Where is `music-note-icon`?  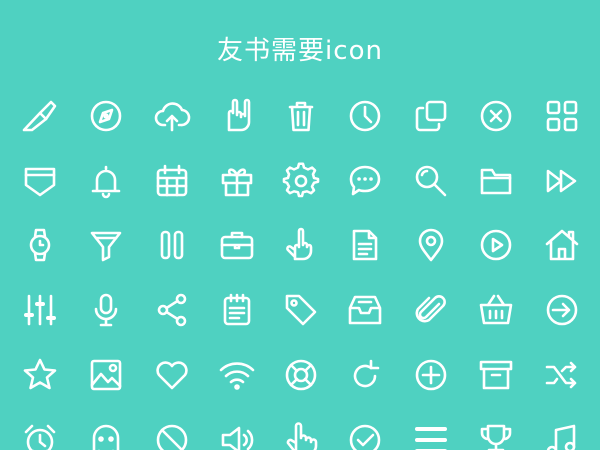 music-note-icon is located at coordinates (562, 435).